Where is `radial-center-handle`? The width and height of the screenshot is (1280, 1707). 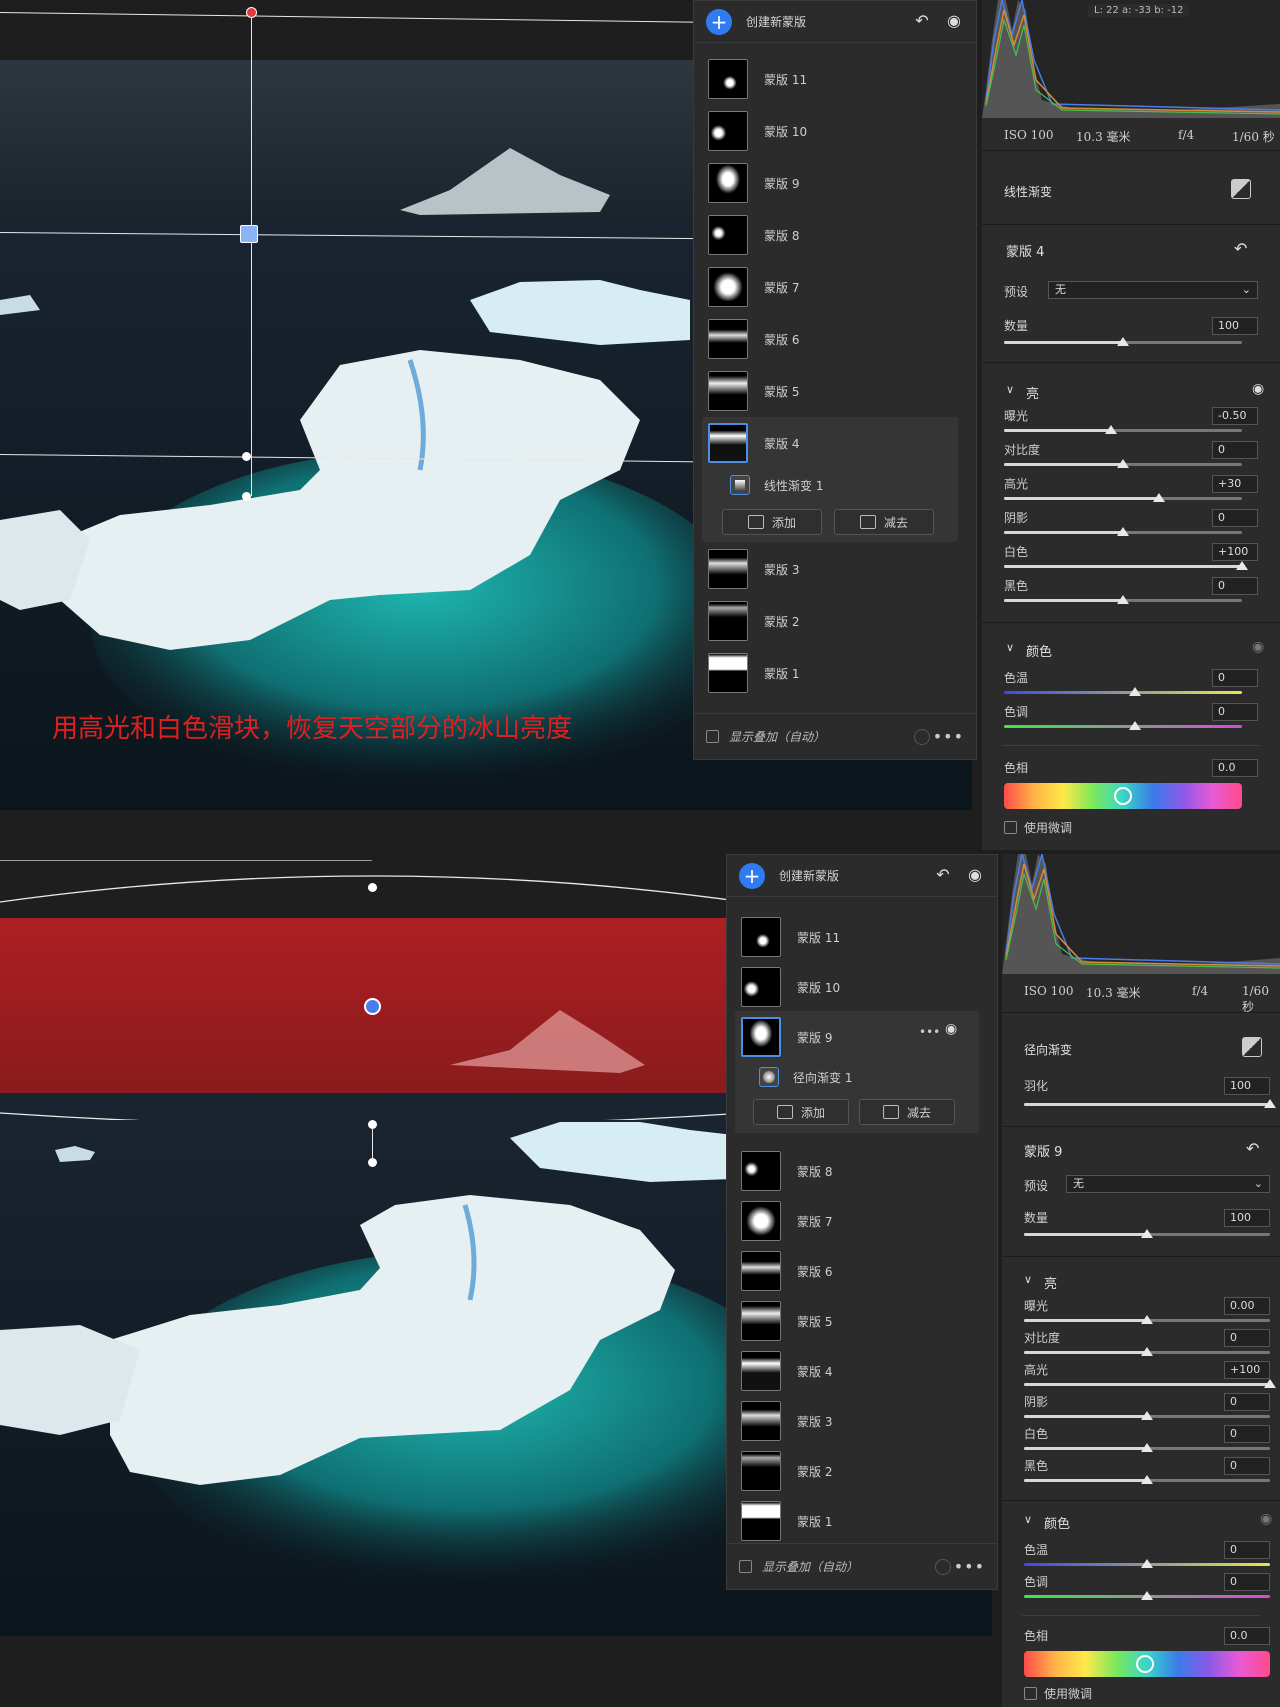
radial-center-handle is located at coordinates (372, 1006).